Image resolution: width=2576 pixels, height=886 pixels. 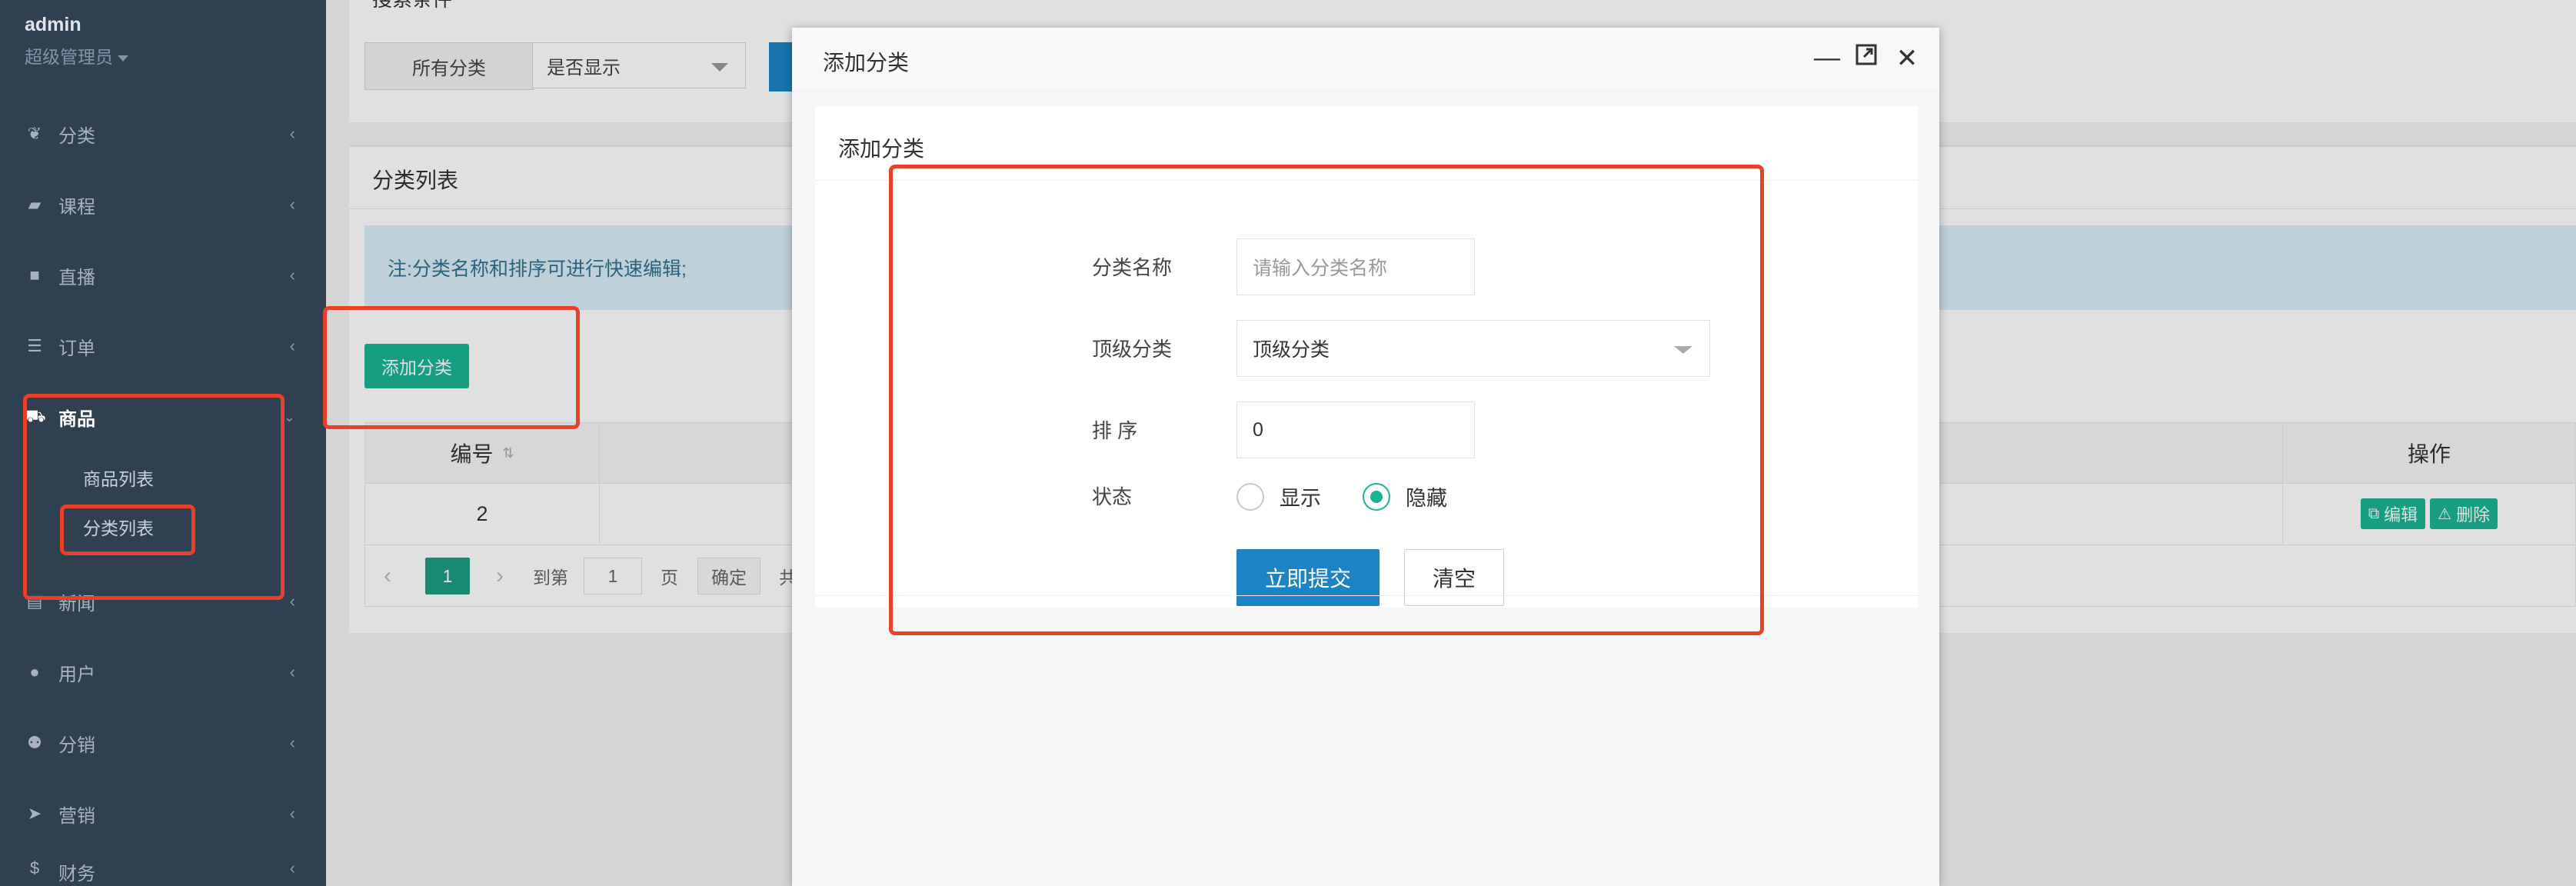 I want to click on money-icon: $, so click(x=34, y=868).